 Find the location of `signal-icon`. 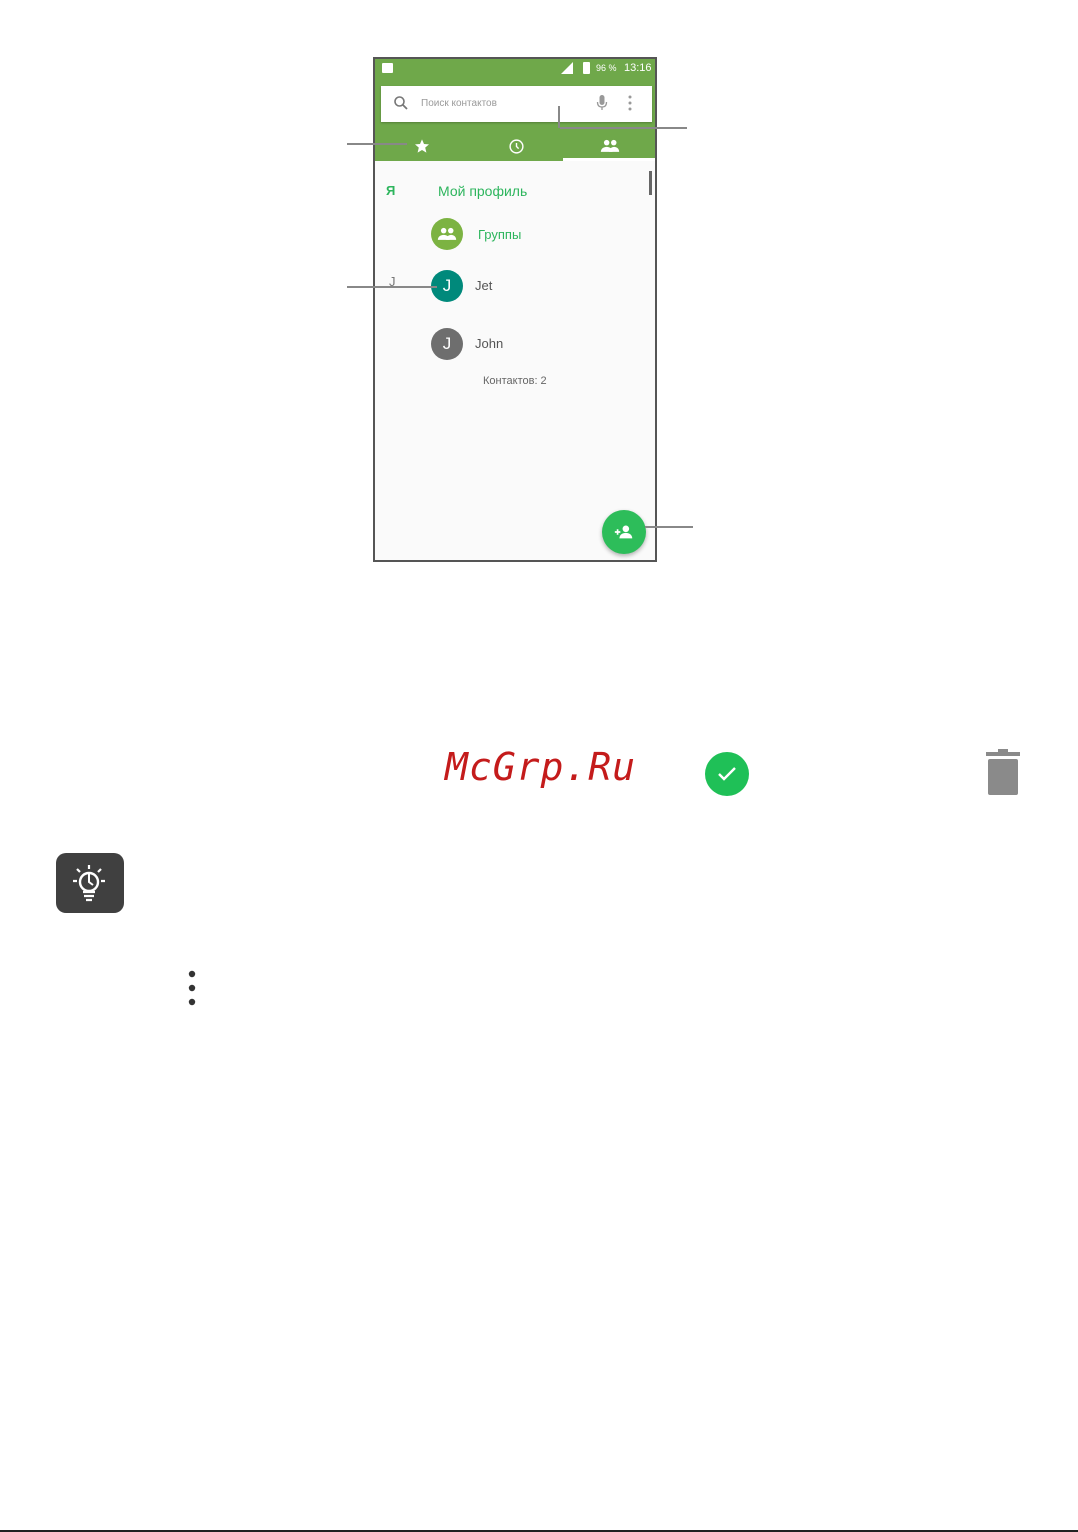

signal-icon is located at coordinates (567, 68).